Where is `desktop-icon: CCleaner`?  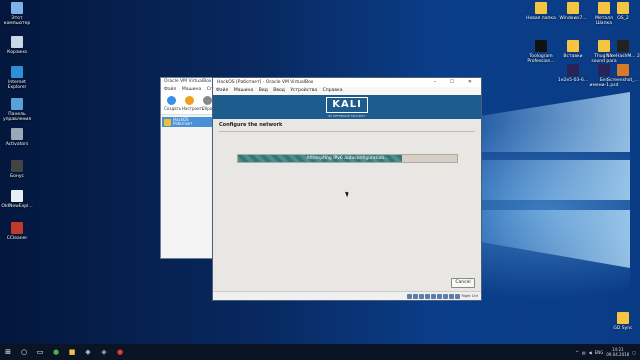
desktop-icon: CCleaner is located at coordinates (17, 231).